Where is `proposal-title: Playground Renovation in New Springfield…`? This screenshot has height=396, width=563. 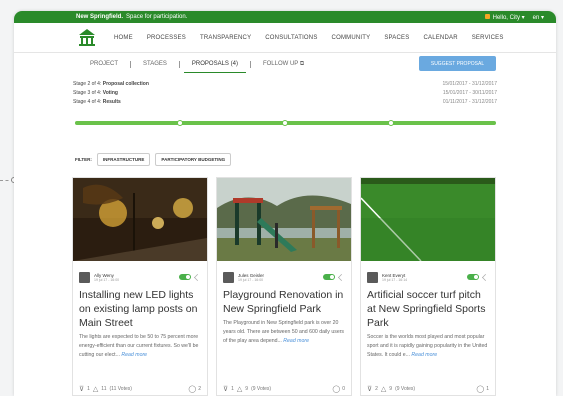 proposal-title: Playground Renovation in New Springfield… is located at coordinates (284, 301).